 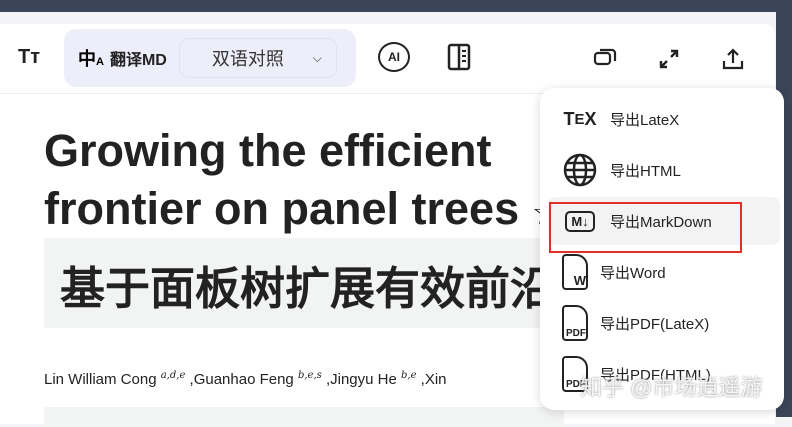 What do you see at coordinates (433, 379) in the screenshot?
I see `author: ,Xin` at bounding box center [433, 379].